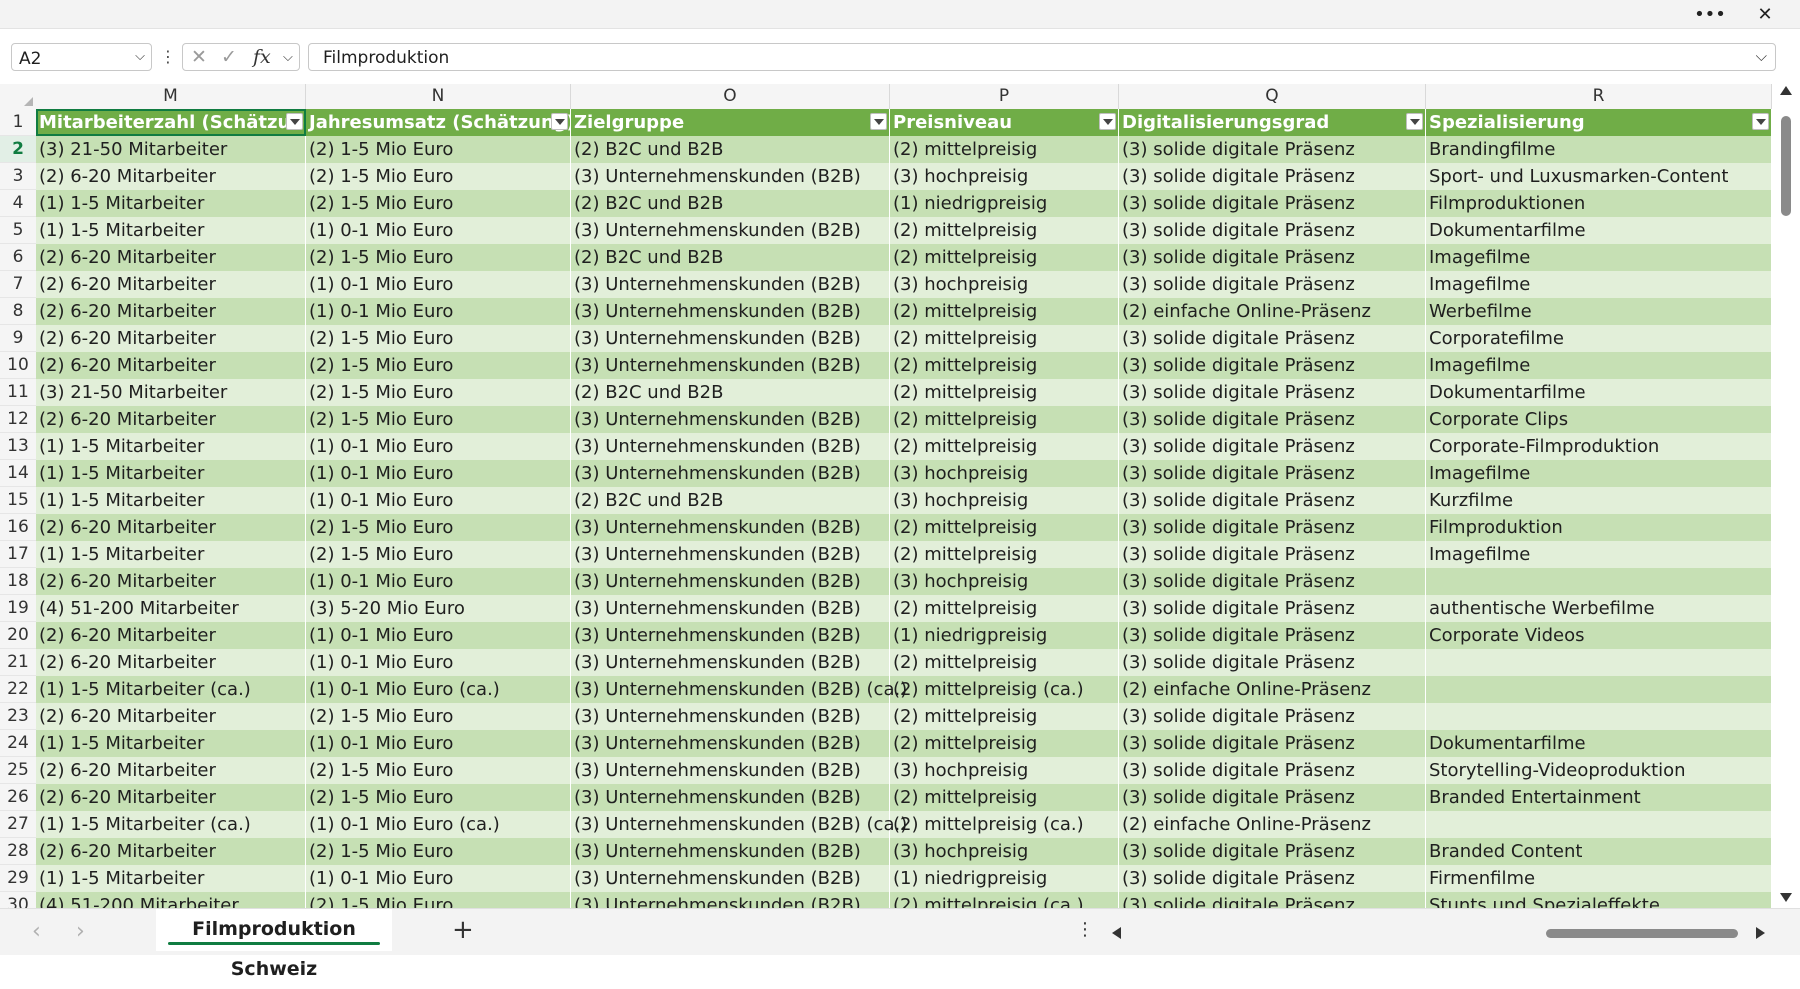 The height and width of the screenshot is (989, 1800). I want to click on enter-icon: ✓, so click(229, 57).